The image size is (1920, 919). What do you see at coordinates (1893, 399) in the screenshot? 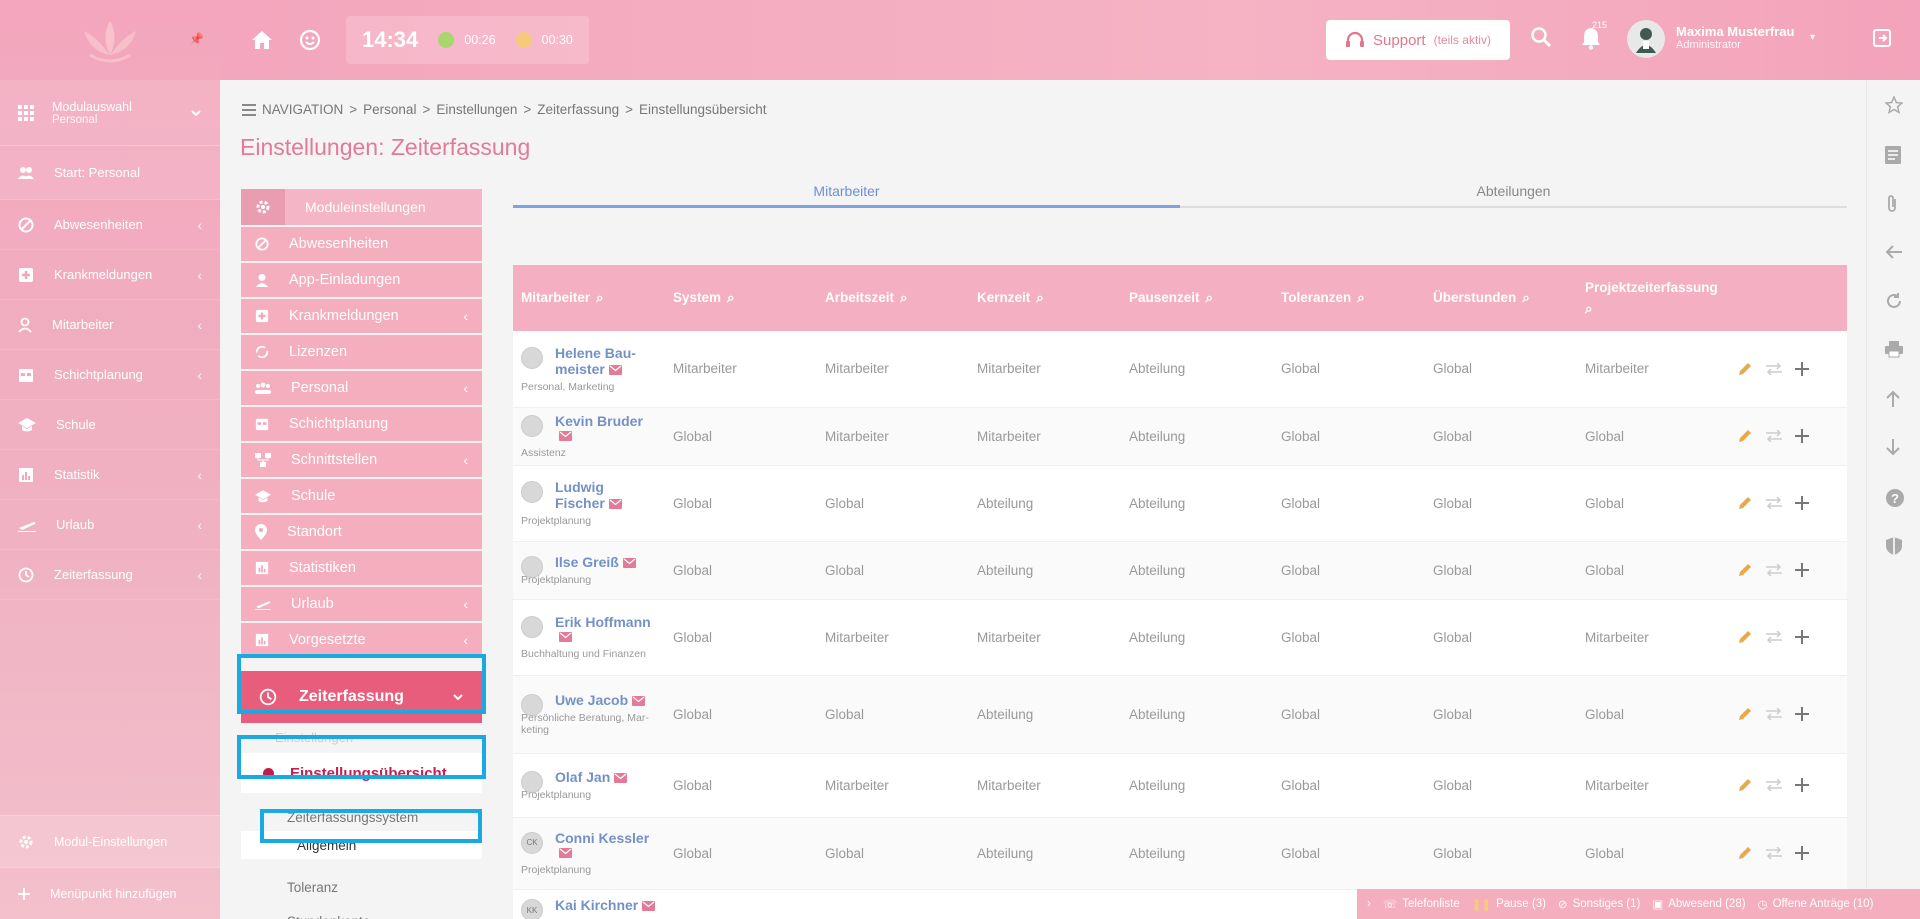
I see `arrow-up-icon` at bounding box center [1893, 399].